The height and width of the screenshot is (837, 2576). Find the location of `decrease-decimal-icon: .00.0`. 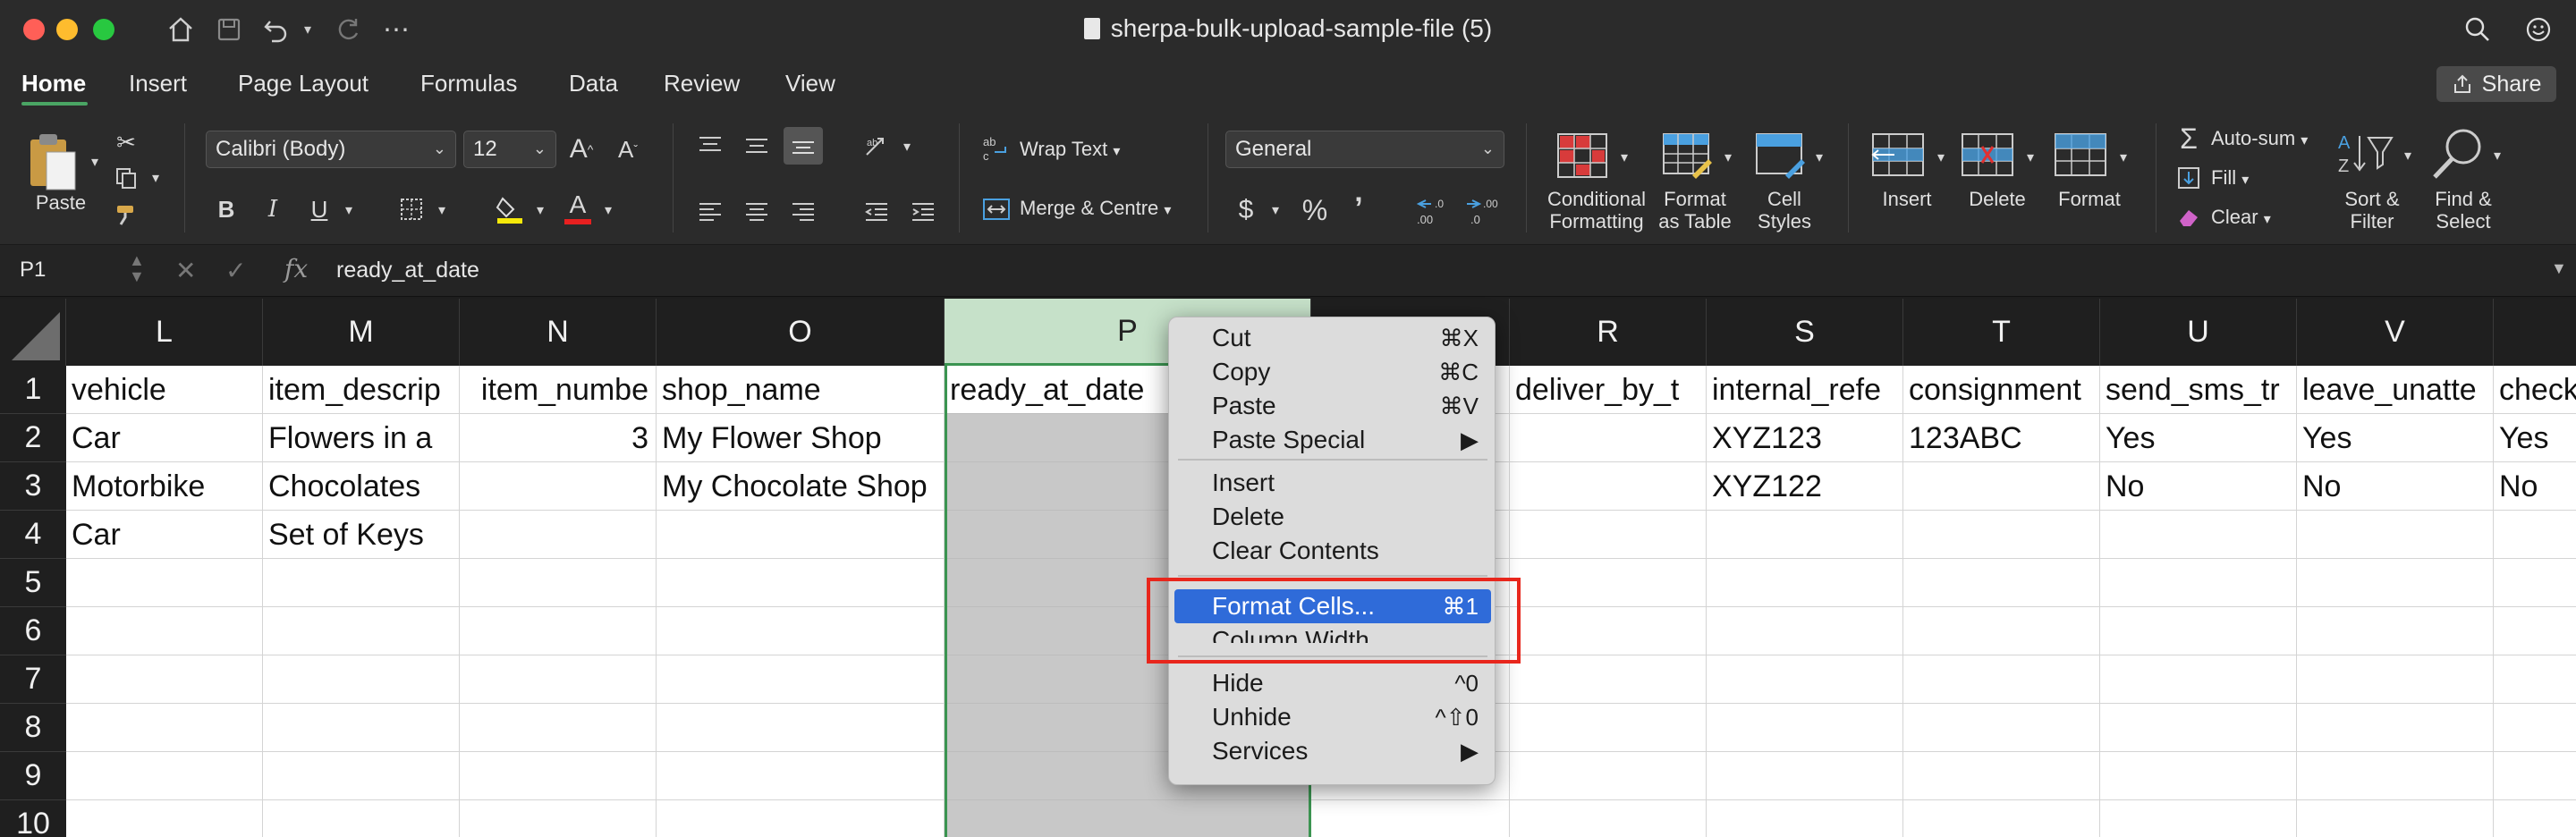

decrease-decimal-icon: .00.0 is located at coordinates (1483, 211).